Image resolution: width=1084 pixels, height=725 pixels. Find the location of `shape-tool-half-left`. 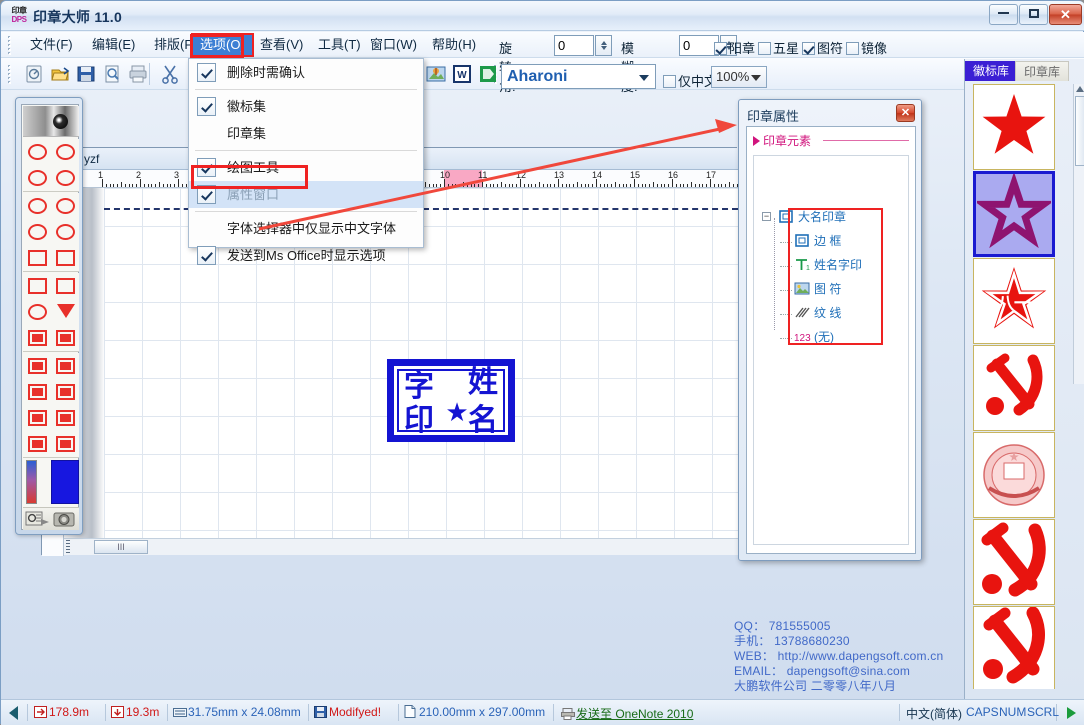

shape-tool-half-left is located at coordinates (37, 366).